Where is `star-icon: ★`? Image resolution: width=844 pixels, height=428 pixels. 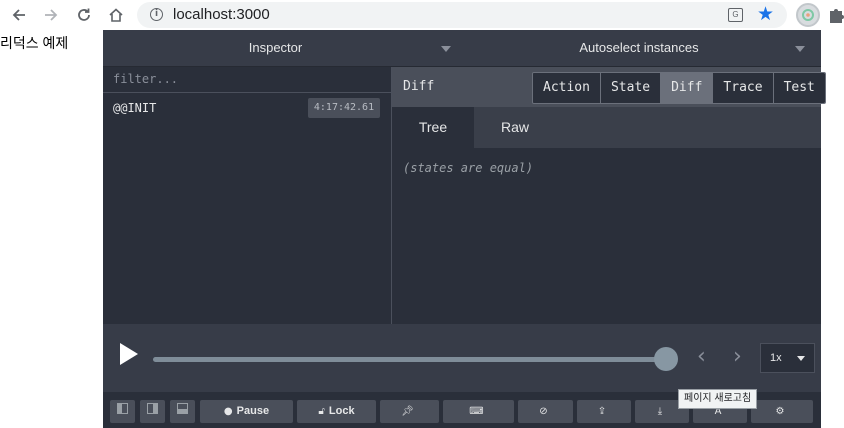
star-icon: ★ is located at coordinates (765, 14).